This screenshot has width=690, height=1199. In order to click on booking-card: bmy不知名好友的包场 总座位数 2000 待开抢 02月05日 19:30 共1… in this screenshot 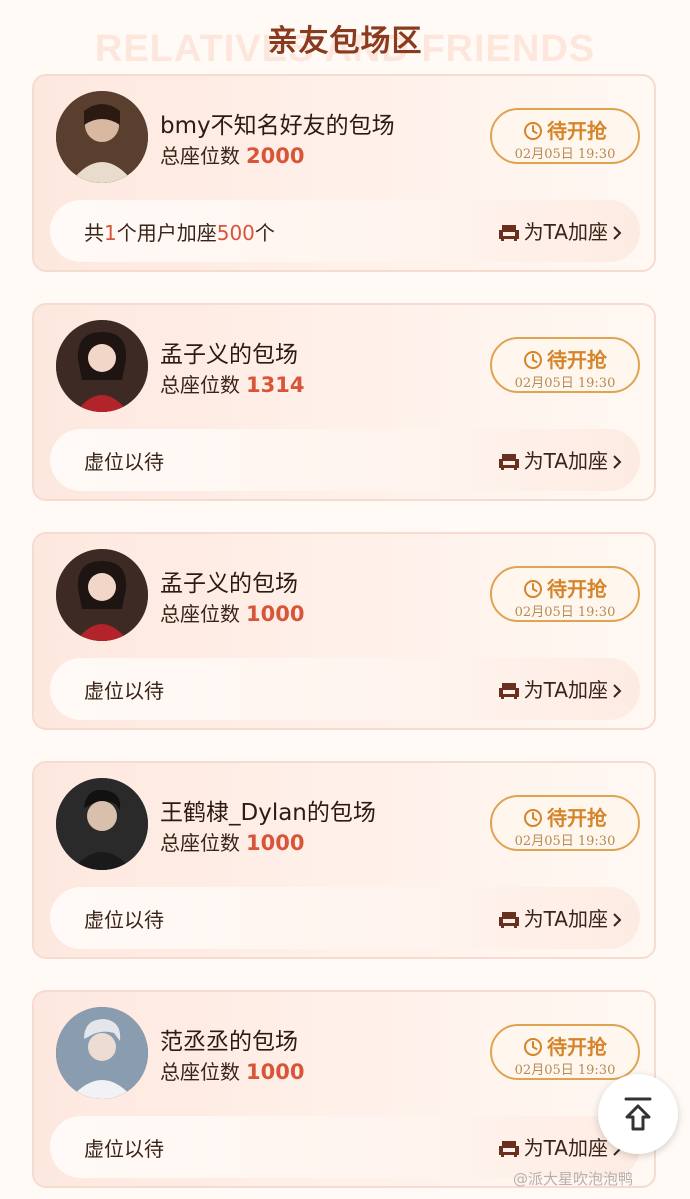, I will do `click(344, 173)`.